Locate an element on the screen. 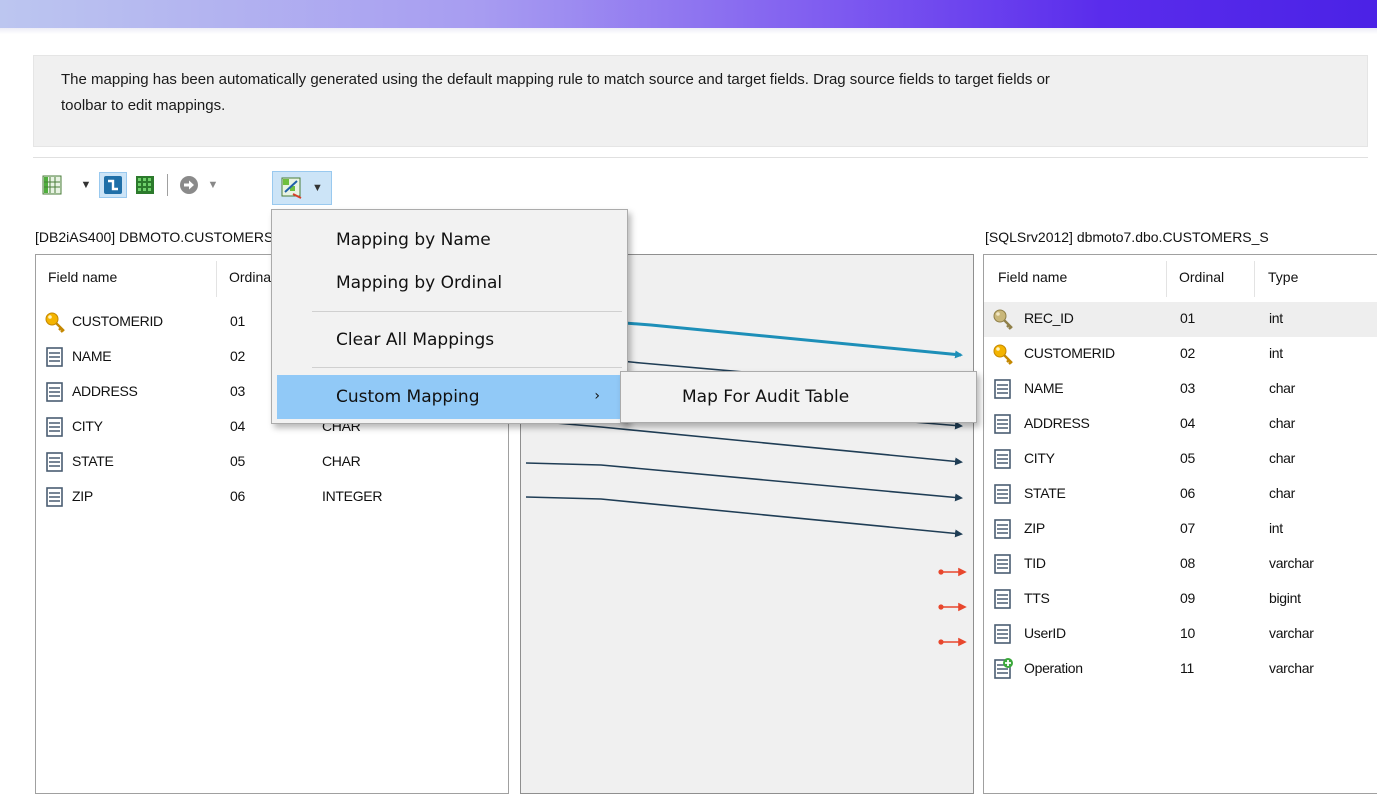 Image resolution: width=1377 pixels, height=794 pixels. field-name: REC_ID is located at coordinates (1049, 318).